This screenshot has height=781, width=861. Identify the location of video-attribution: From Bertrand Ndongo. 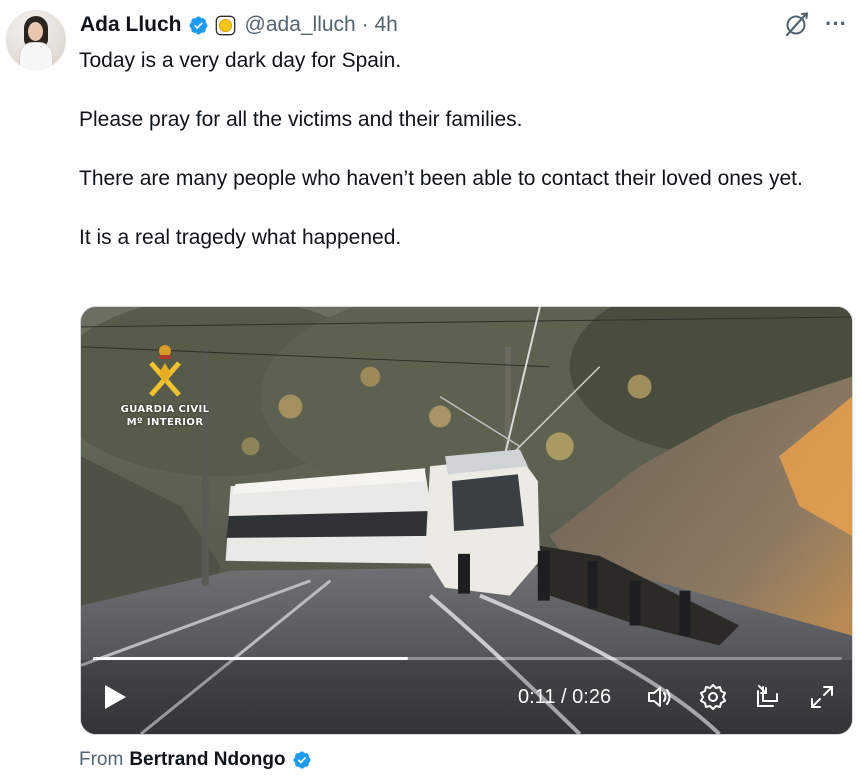
(195, 760).